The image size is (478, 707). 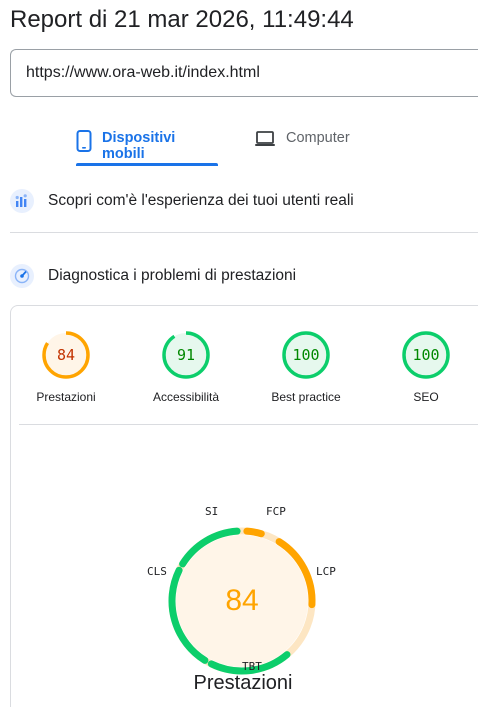 What do you see at coordinates (182, 19) in the screenshot?
I see `report-title: Report di 21 mar 2026, 11:49:44` at bounding box center [182, 19].